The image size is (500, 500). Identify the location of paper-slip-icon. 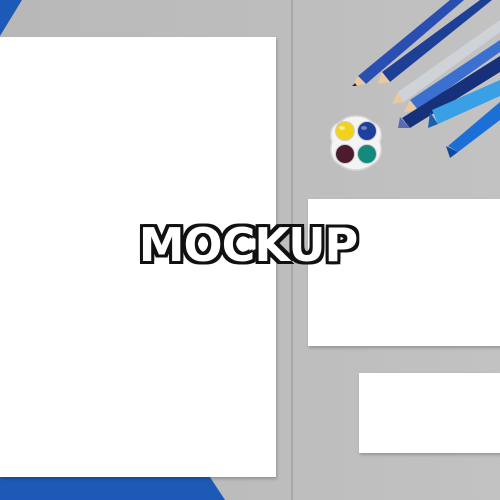
(429, 413).